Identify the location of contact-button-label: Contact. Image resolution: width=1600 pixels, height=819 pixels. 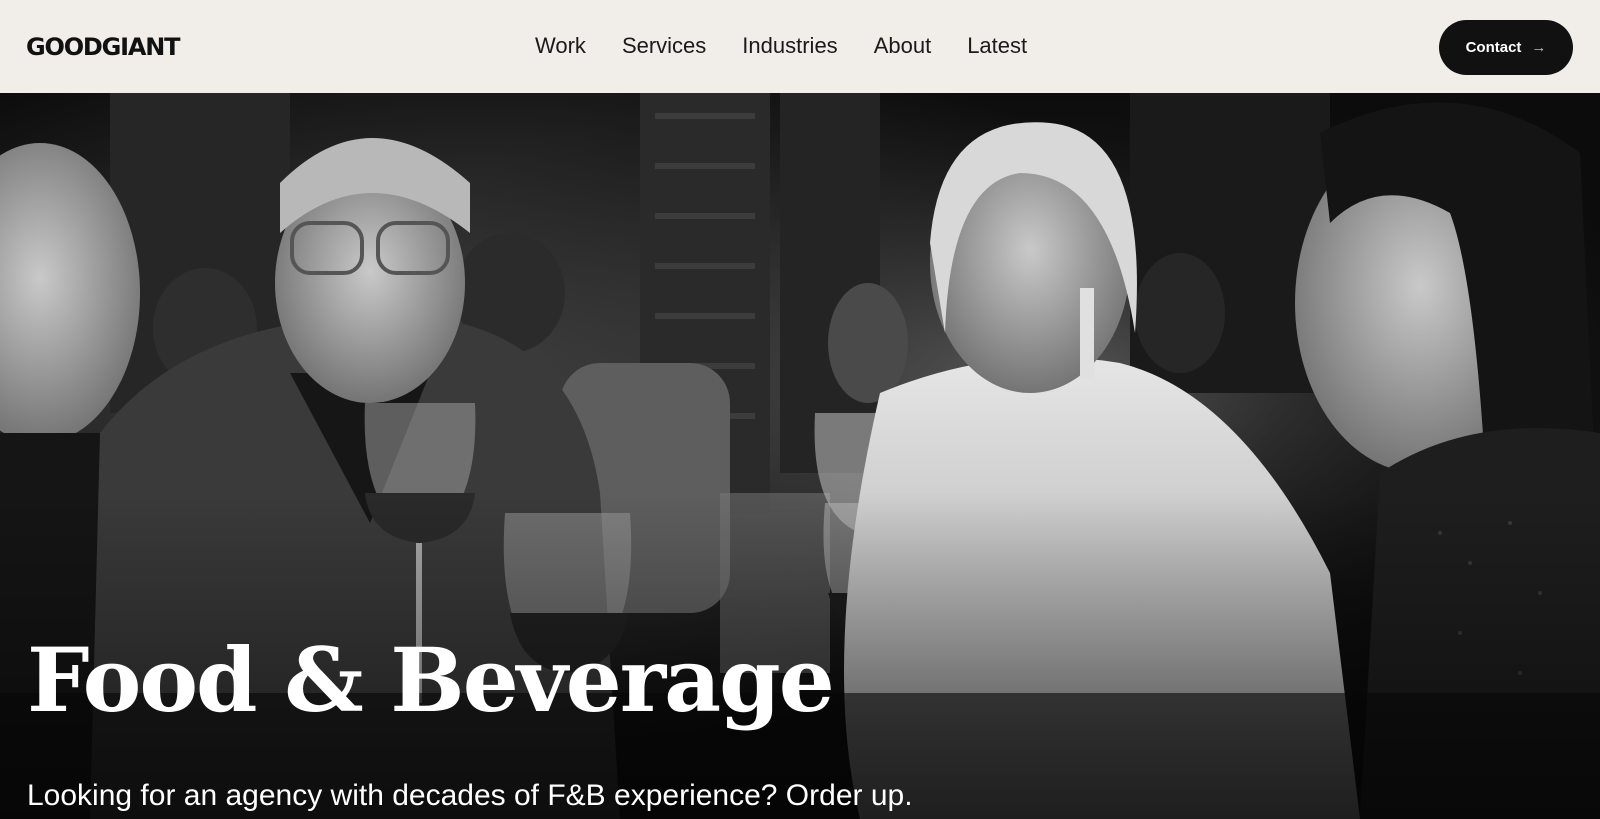
(1493, 47).